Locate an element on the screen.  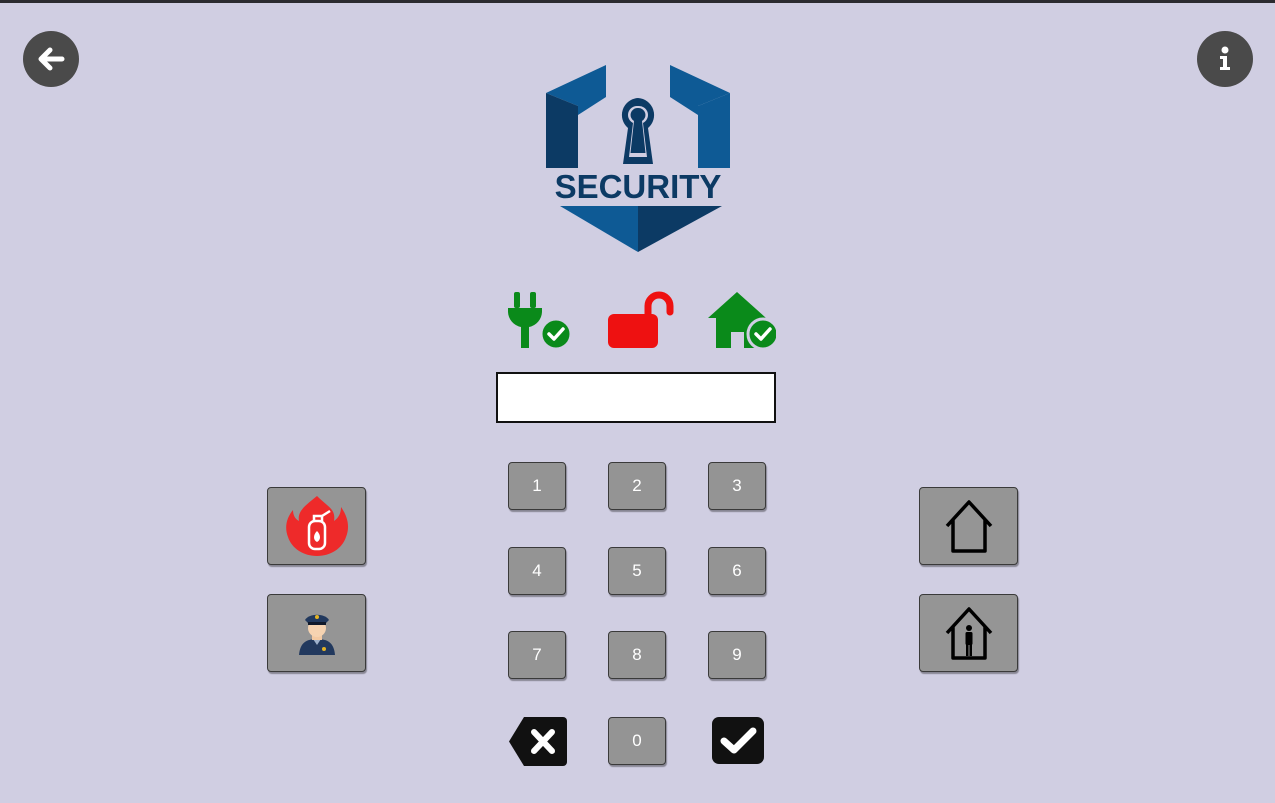
enter-button is located at coordinates (738, 740).